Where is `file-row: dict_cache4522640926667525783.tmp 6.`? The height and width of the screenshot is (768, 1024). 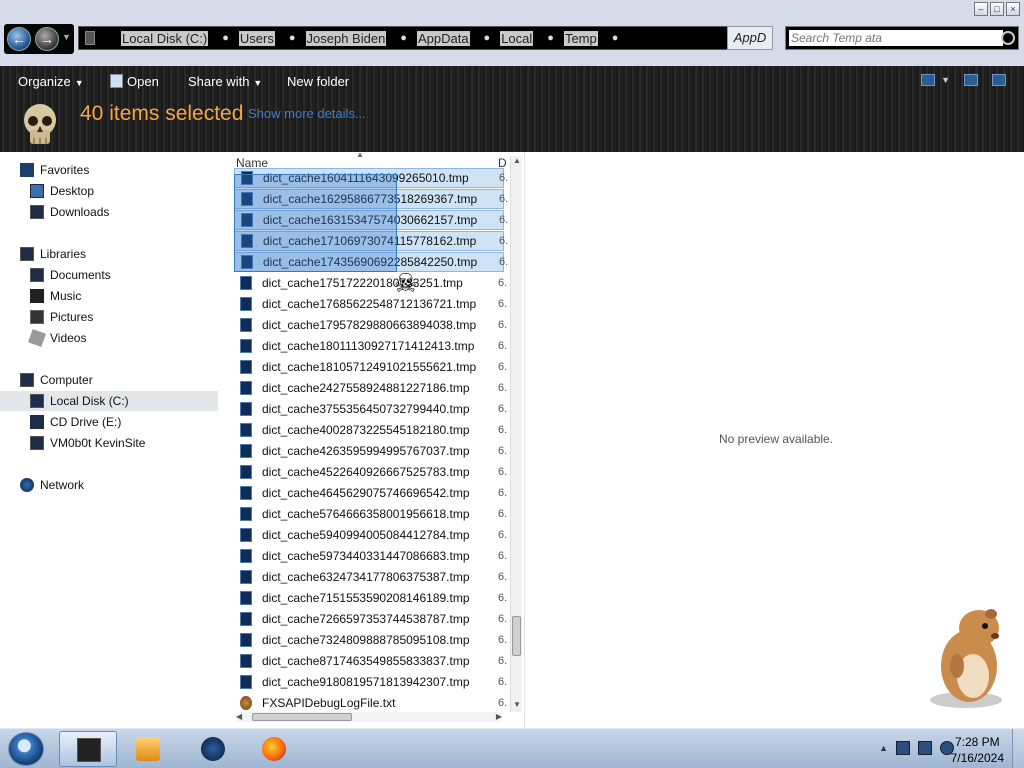
file-row: dict_cache4522640926667525783.tmp 6. is located at coordinates (371, 472).